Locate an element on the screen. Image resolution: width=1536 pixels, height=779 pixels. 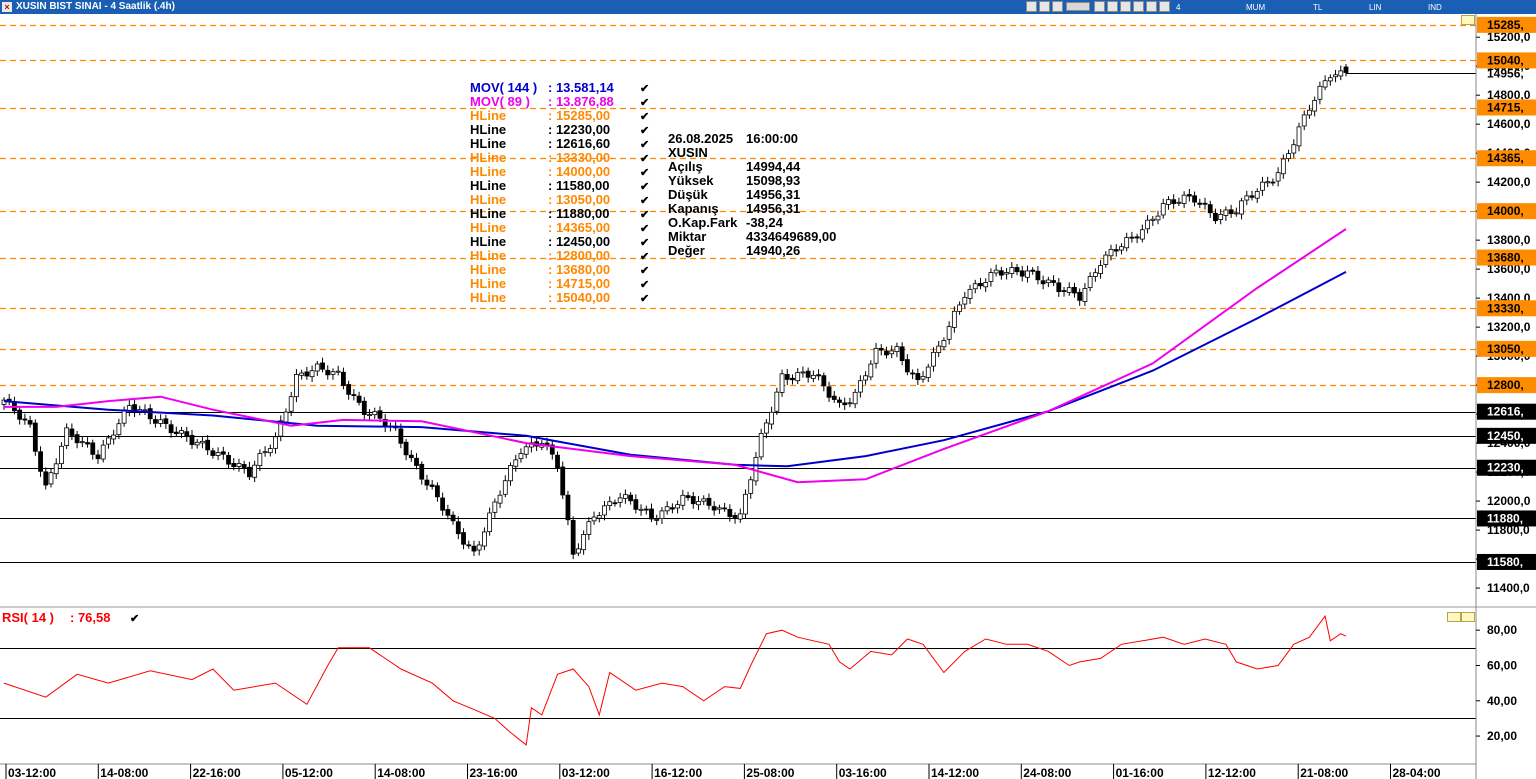
toolbar-draw-icon is located at coordinates (1125, 6).